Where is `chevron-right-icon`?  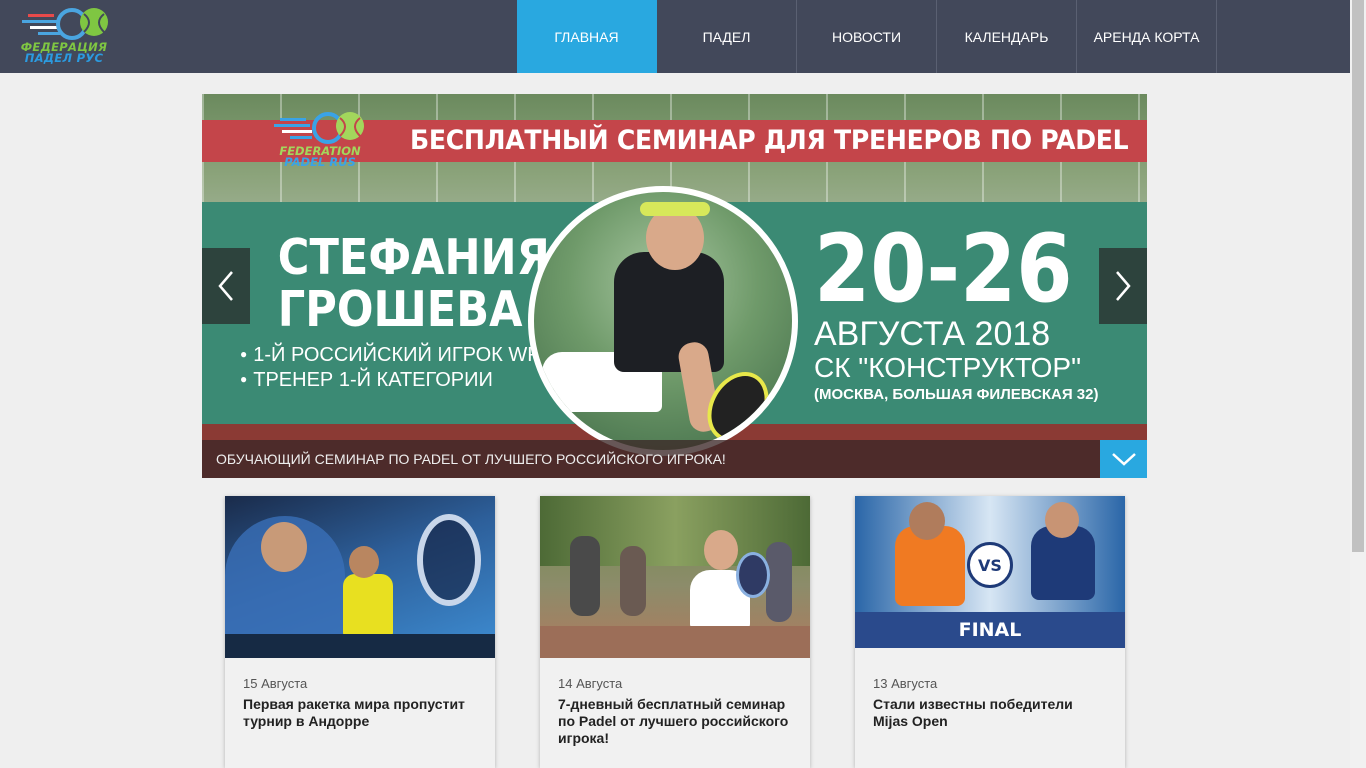 chevron-right-icon is located at coordinates (1123, 286).